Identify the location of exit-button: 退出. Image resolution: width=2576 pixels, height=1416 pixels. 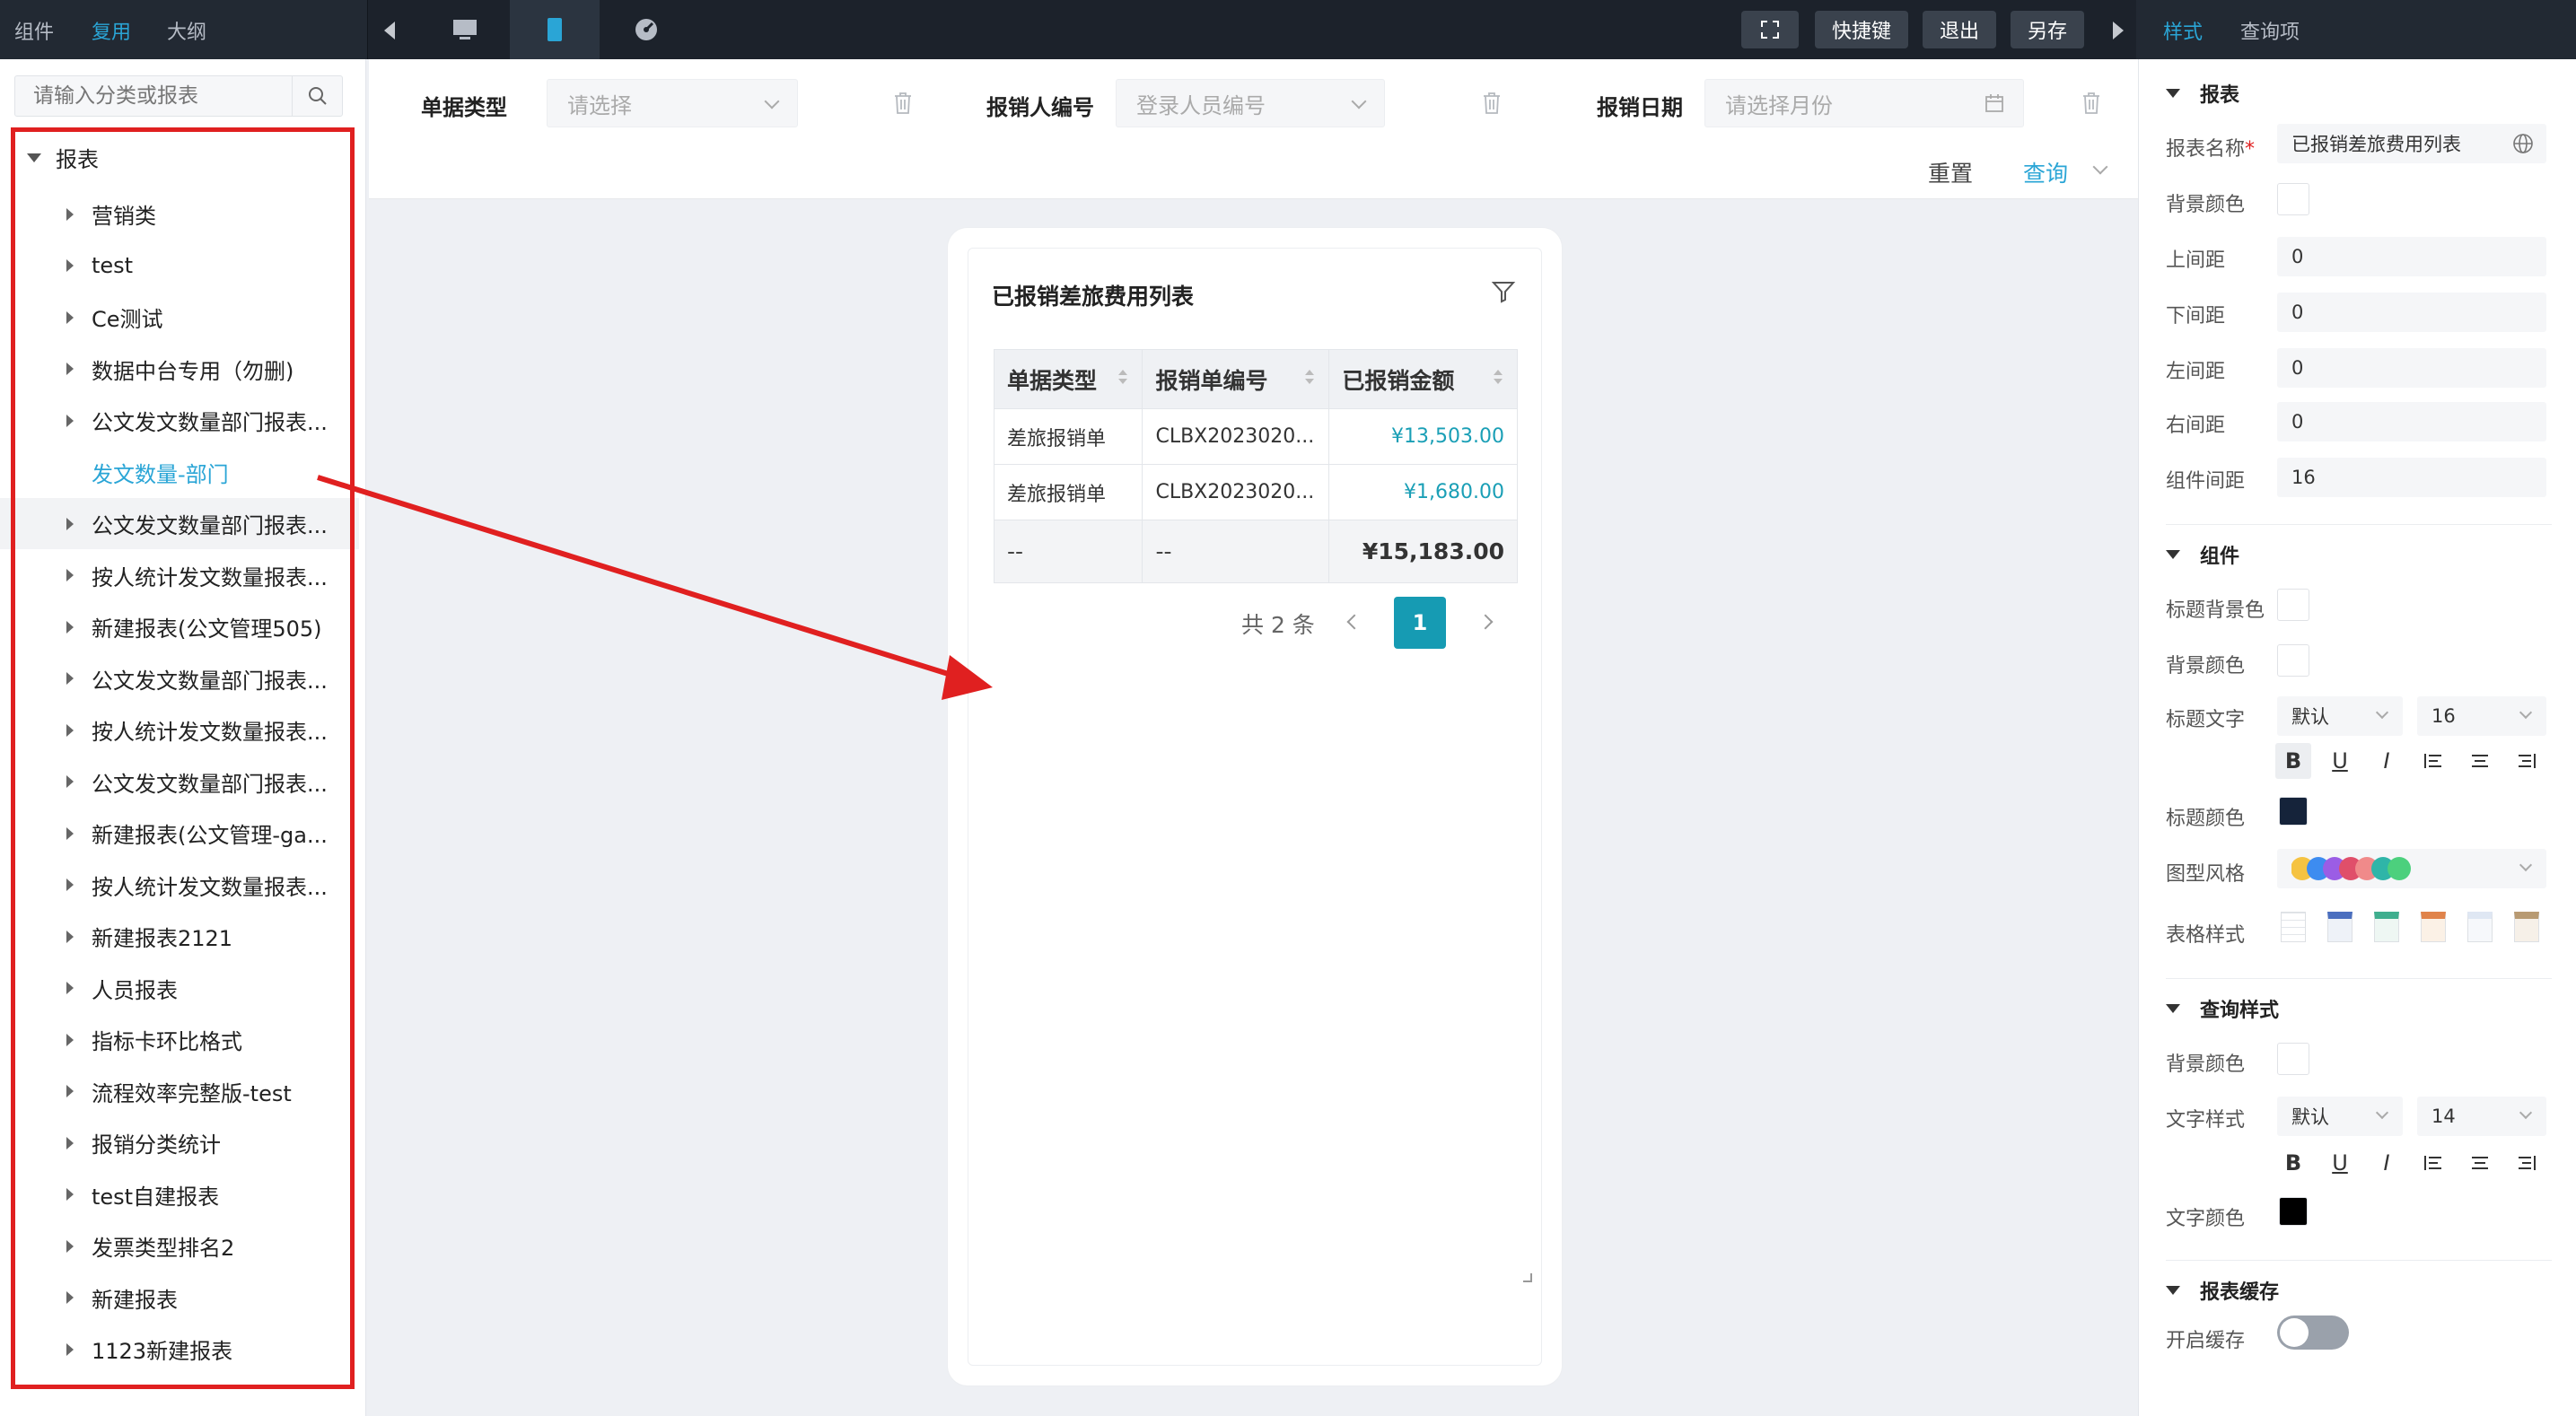
(1959, 29).